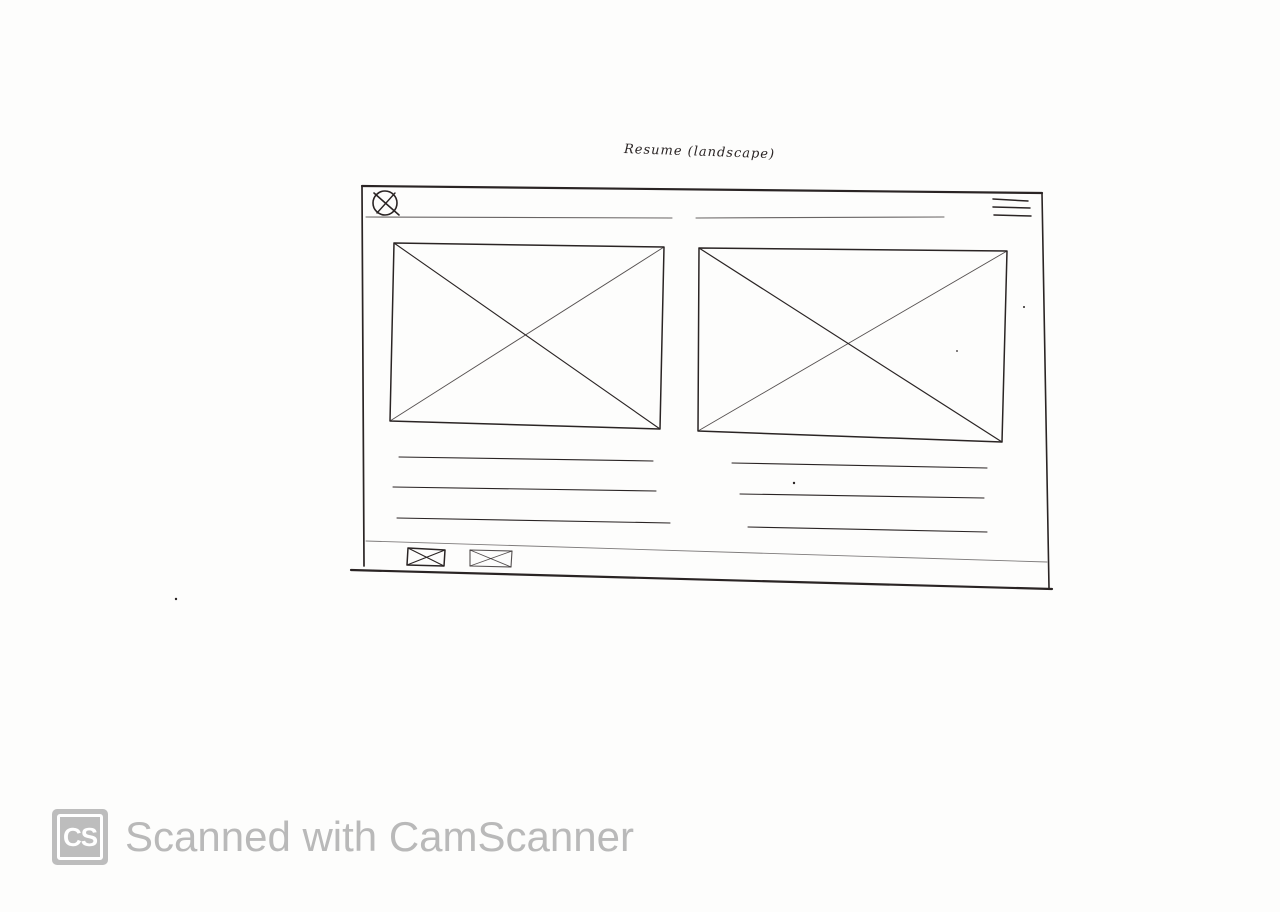 Image resolution: width=1280 pixels, height=912 pixels. I want to click on left-caption-lines, so click(531, 490).